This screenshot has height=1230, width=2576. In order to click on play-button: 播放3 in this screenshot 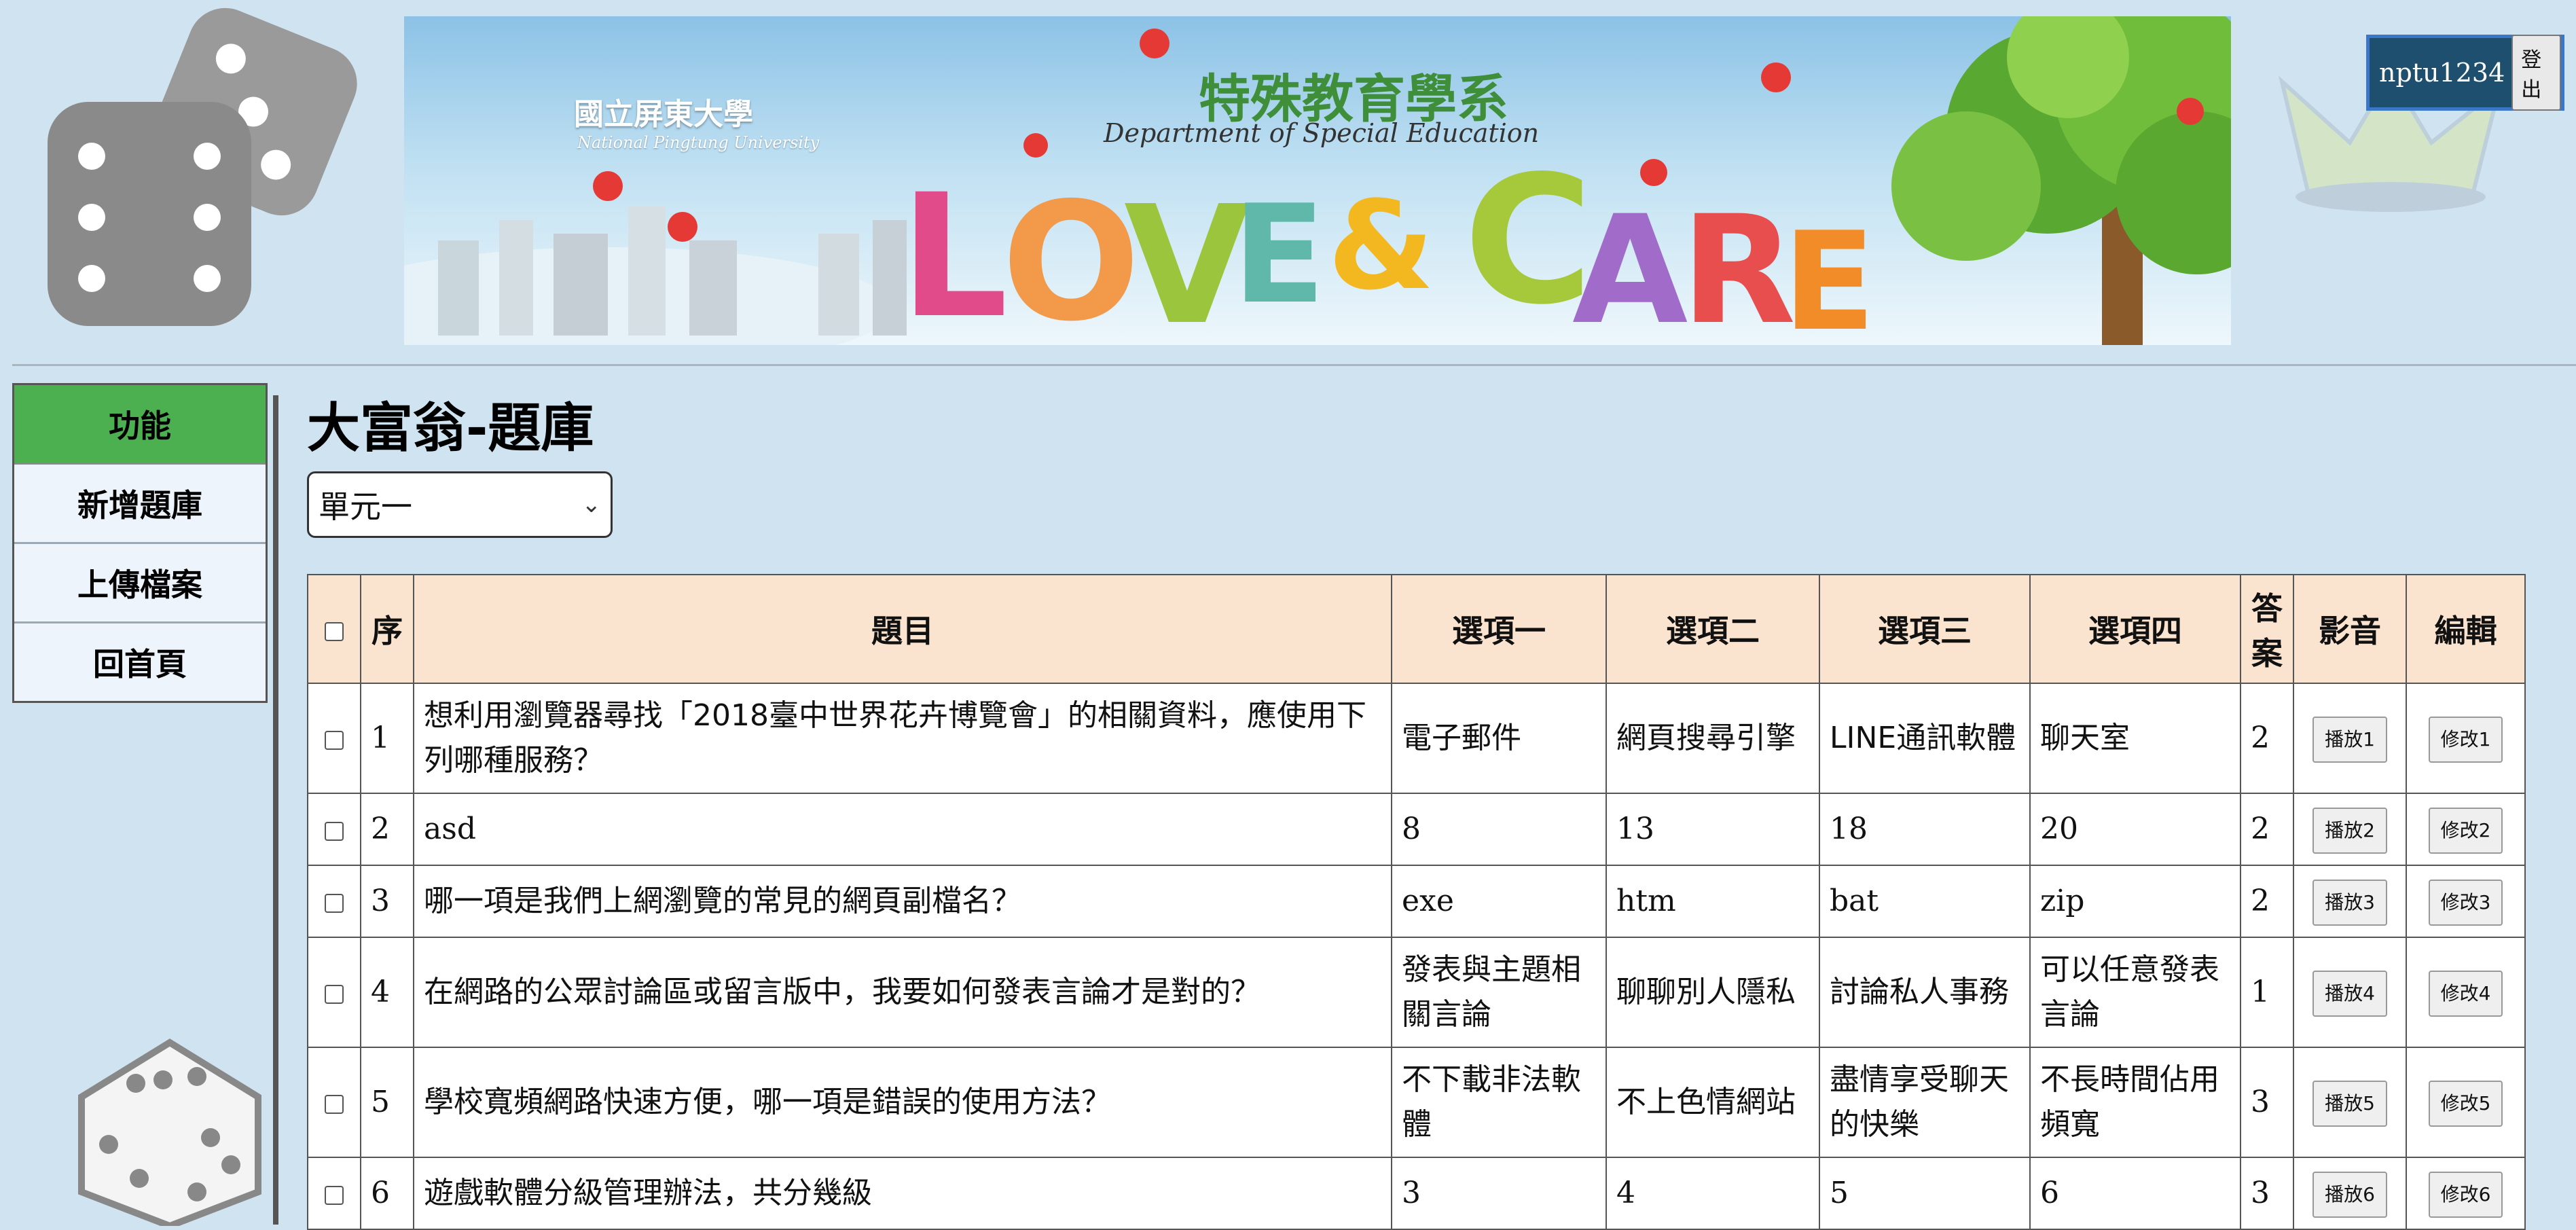, I will do `click(2349, 903)`.